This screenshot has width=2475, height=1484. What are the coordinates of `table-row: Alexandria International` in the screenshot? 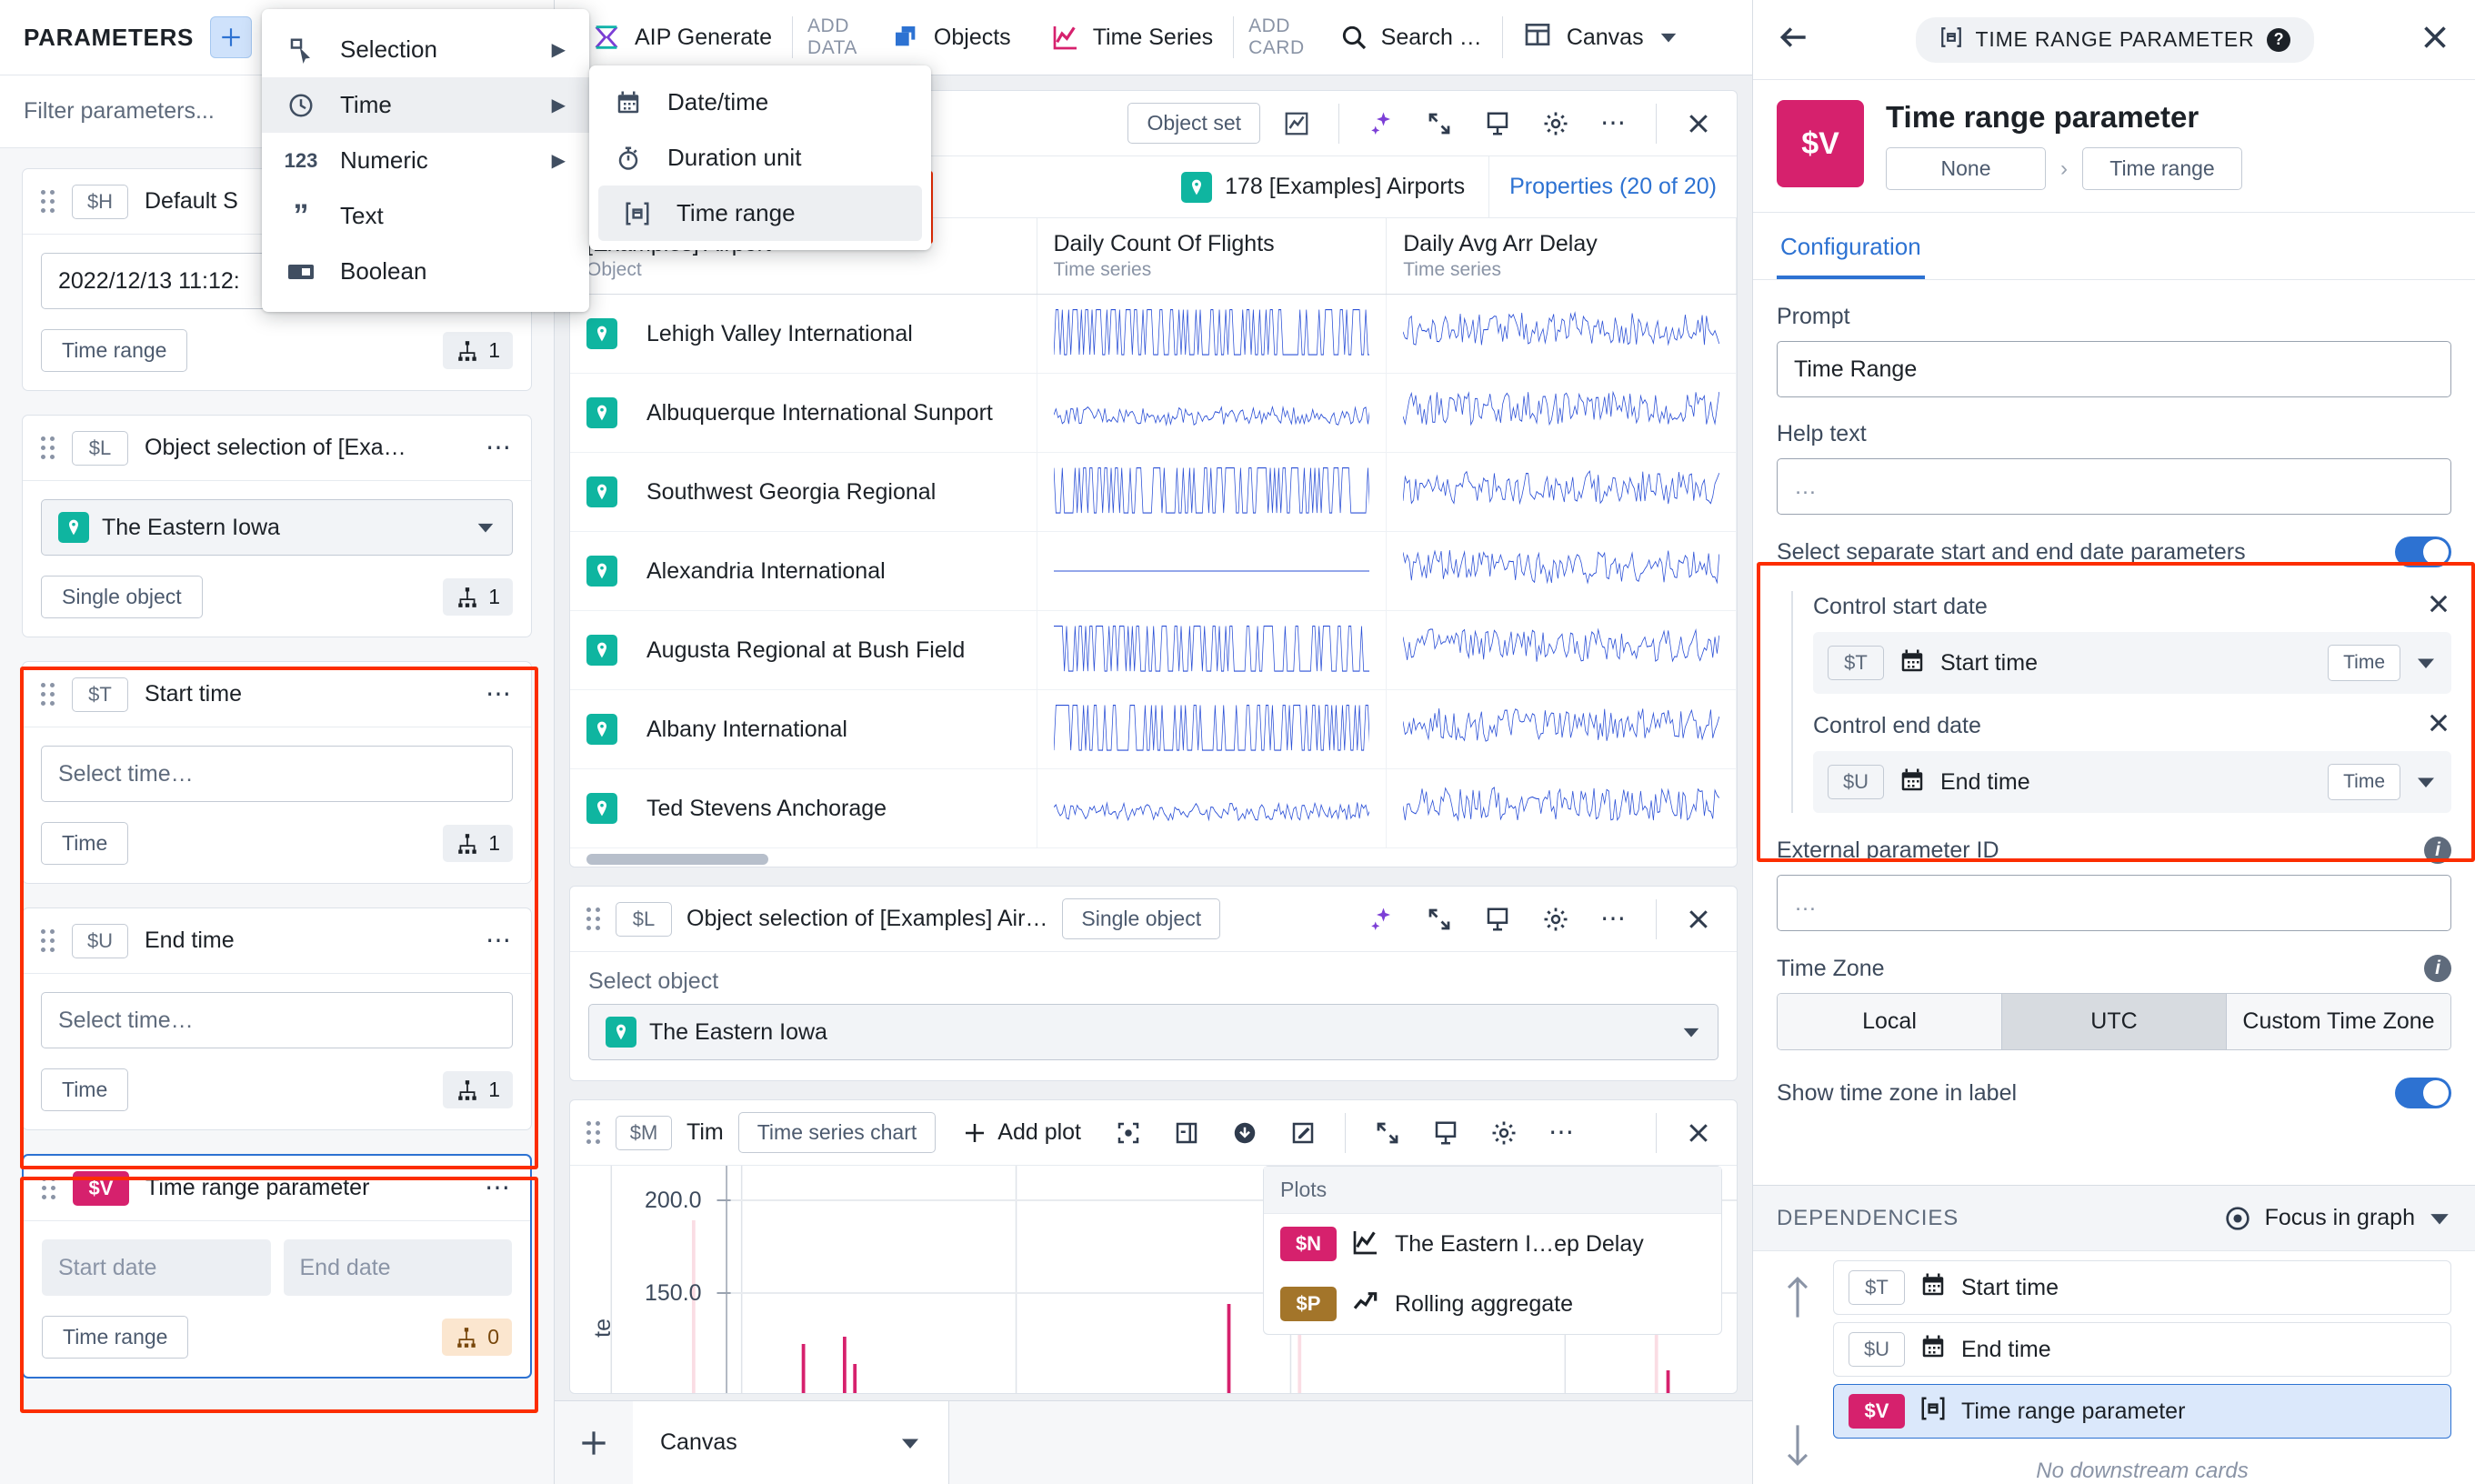 It's located at (1153, 571).